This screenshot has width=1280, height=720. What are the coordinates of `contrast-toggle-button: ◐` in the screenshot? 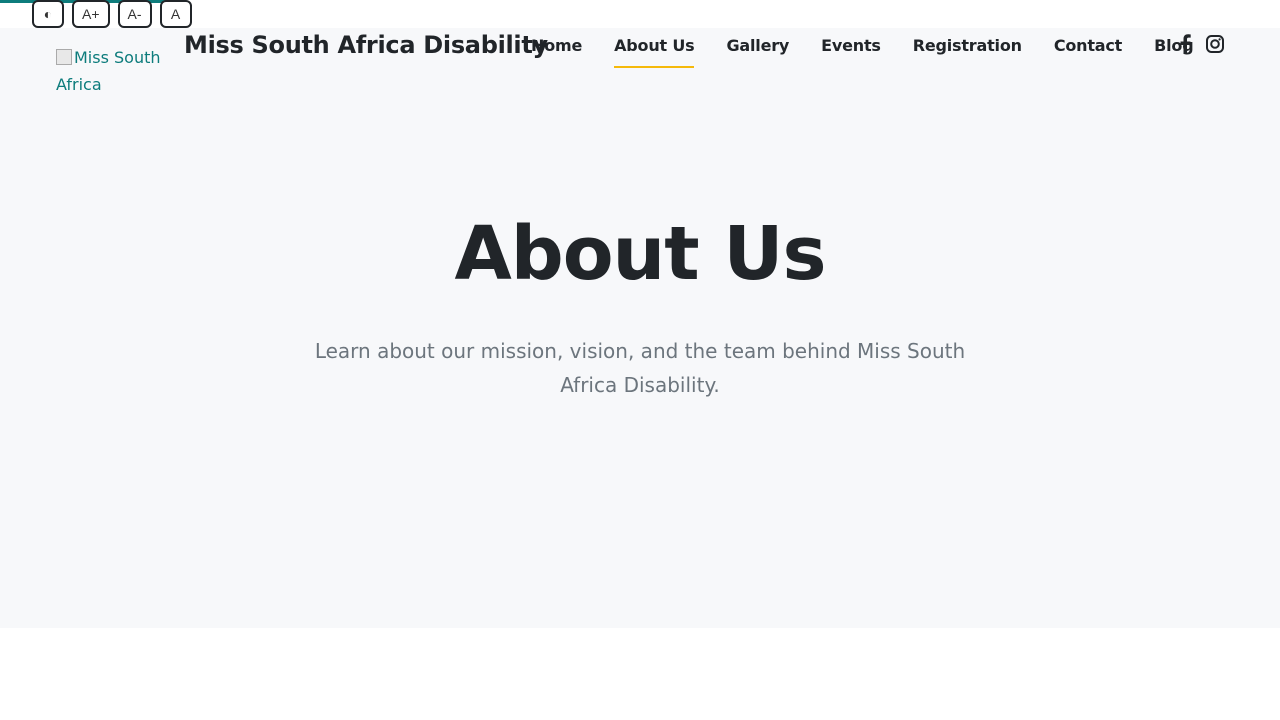 It's located at (48, 14).